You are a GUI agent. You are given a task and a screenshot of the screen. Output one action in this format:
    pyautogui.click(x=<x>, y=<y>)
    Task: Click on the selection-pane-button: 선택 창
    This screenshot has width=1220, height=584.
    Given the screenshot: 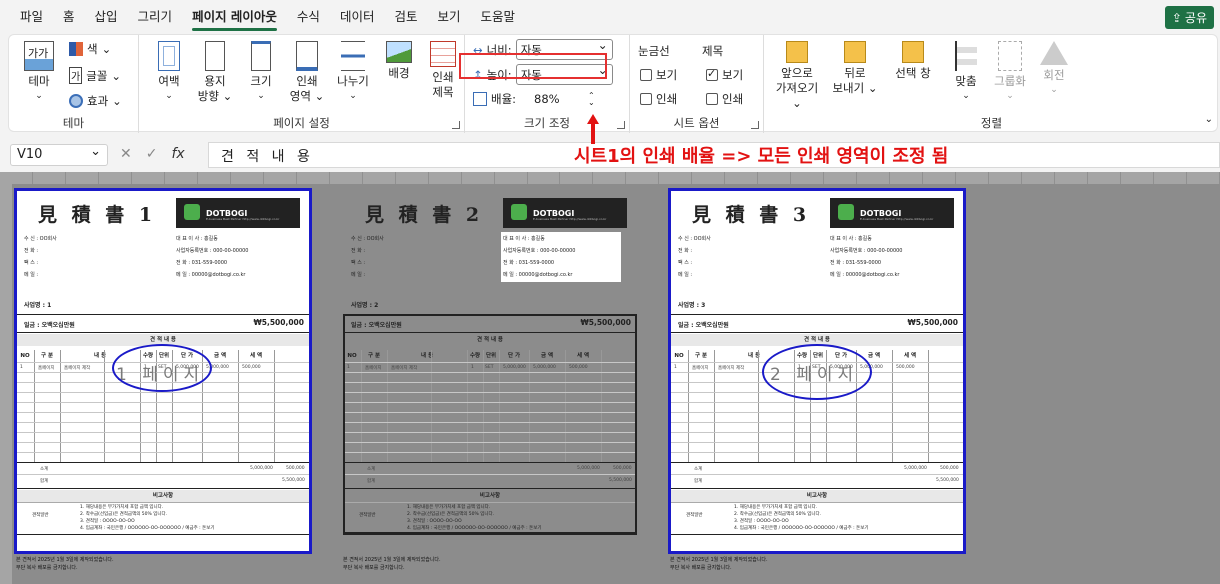 What is the action you would take?
    pyautogui.click(x=913, y=60)
    